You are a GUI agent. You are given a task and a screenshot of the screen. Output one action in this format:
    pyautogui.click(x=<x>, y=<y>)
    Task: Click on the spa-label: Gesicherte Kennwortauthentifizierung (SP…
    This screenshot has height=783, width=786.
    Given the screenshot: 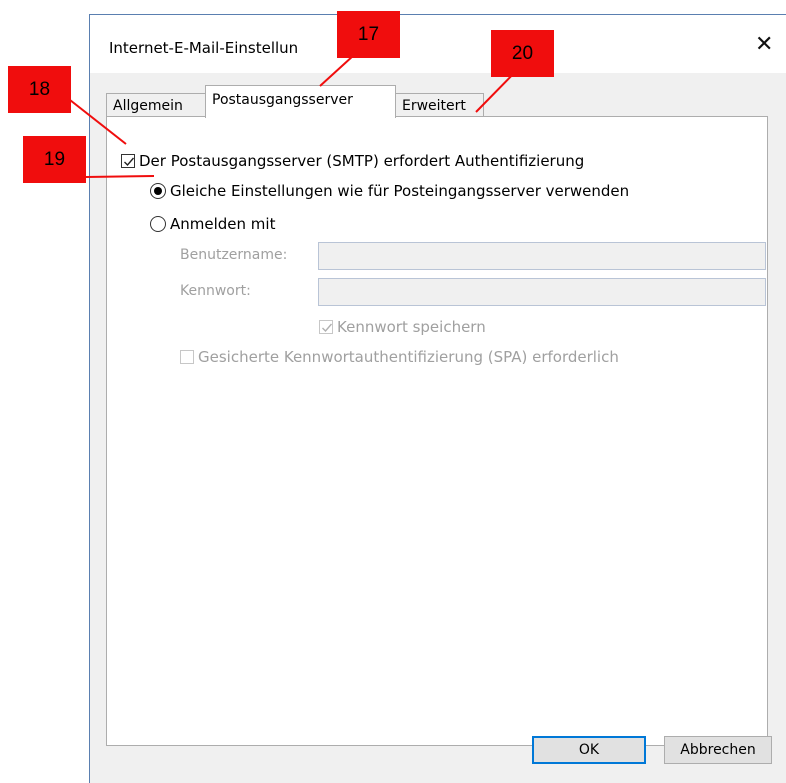 What is the action you would take?
    pyautogui.click(x=408, y=357)
    